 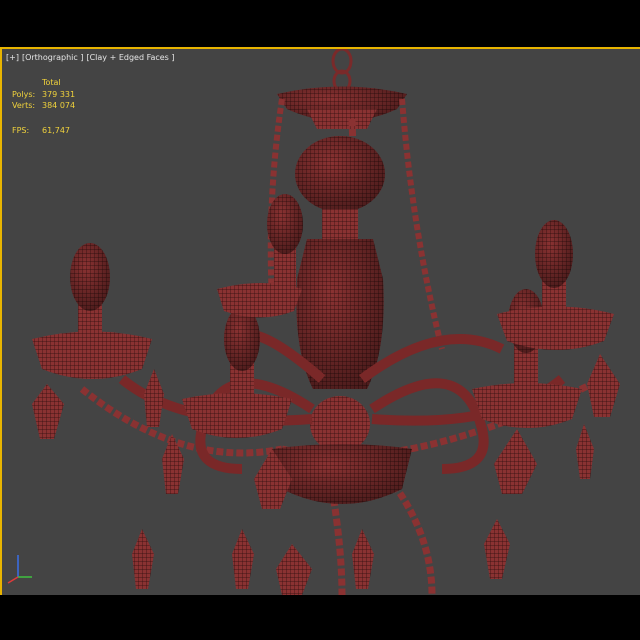 I want to click on top-canopy, so click(x=342, y=107).